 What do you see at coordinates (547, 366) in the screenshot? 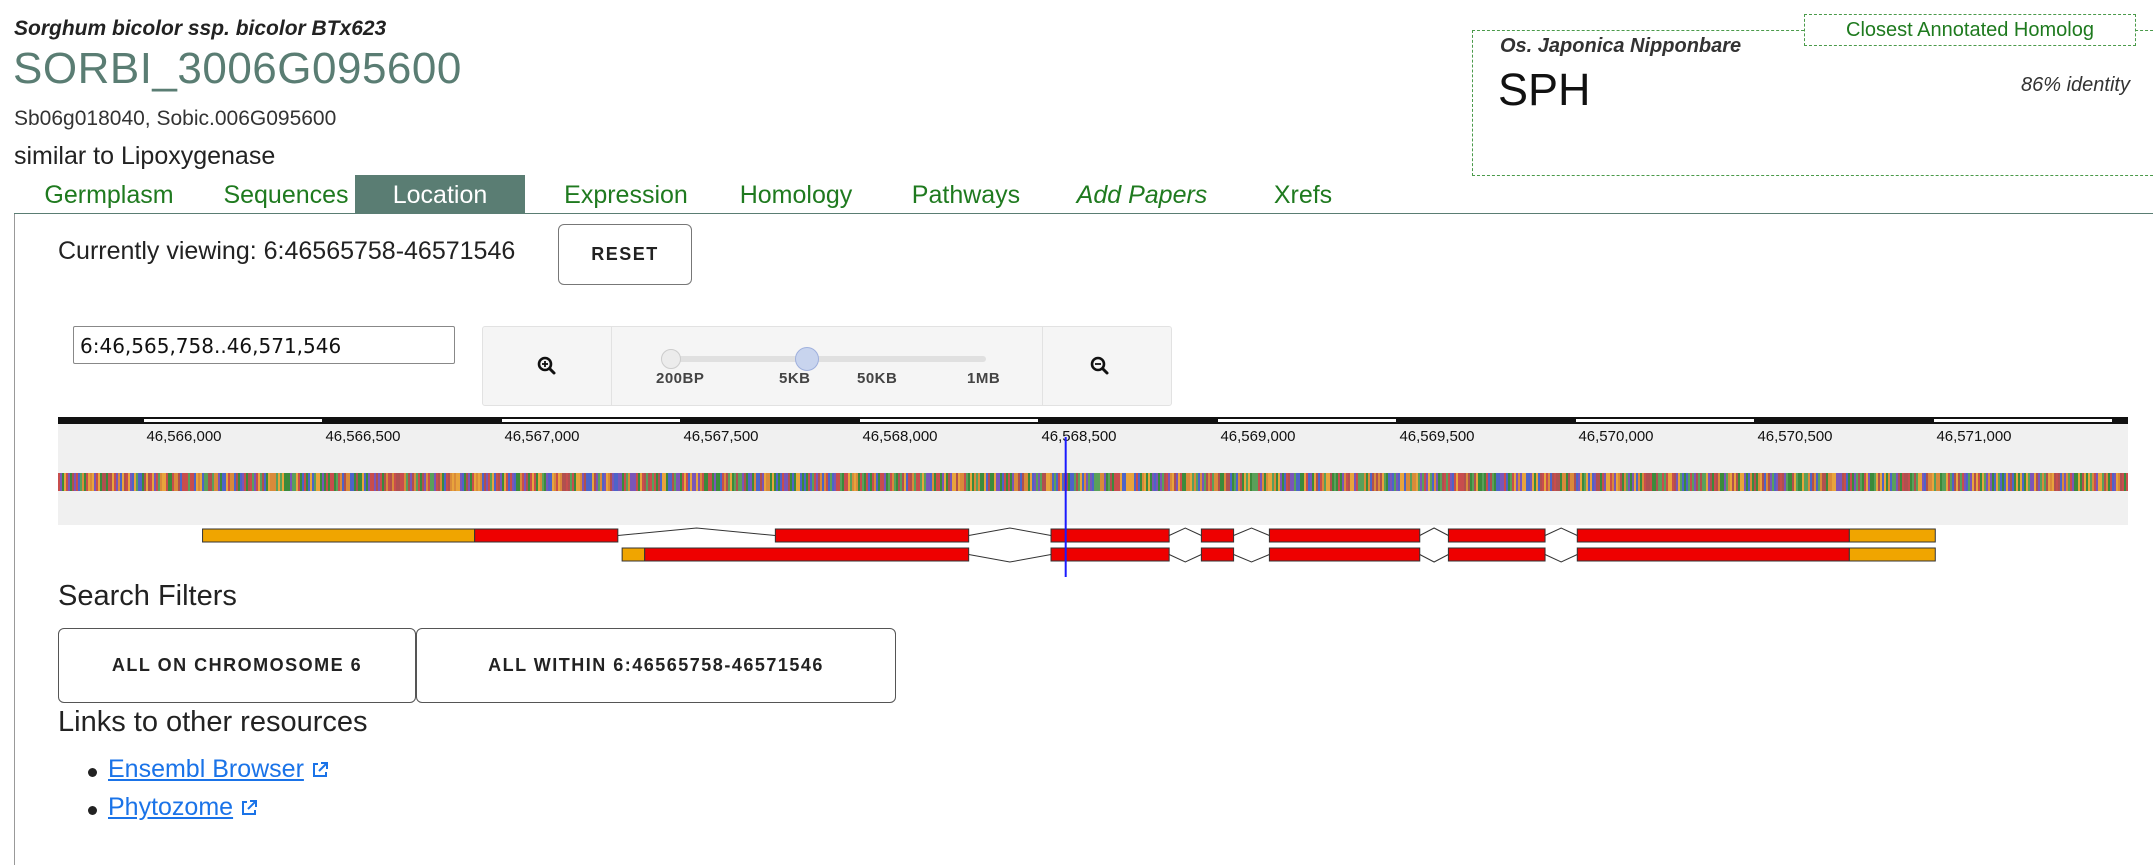
I see `zoom-in-button` at bounding box center [547, 366].